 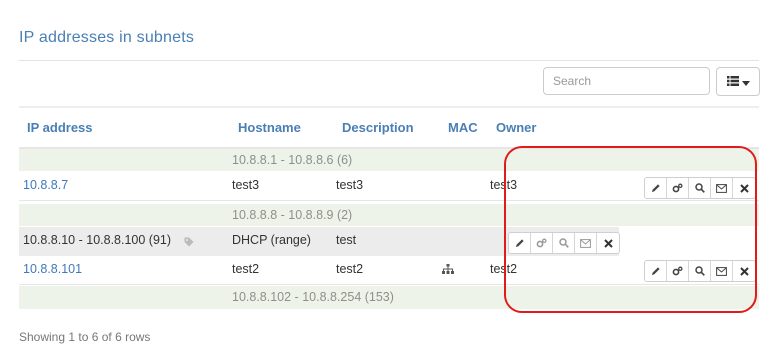 I want to click on ip-address-link: 10.8.8.7, so click(x=45, y=185).